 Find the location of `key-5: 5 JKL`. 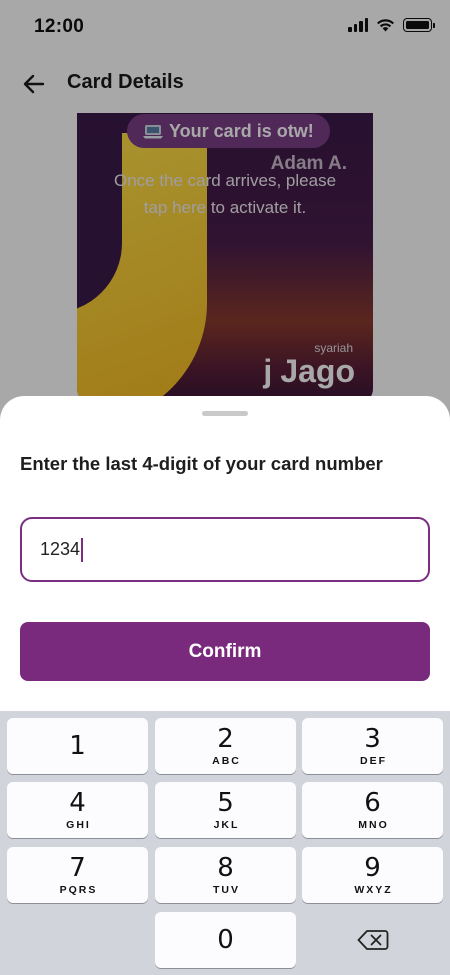

key-5: 5 JKL is located at coordinates (225, 810).